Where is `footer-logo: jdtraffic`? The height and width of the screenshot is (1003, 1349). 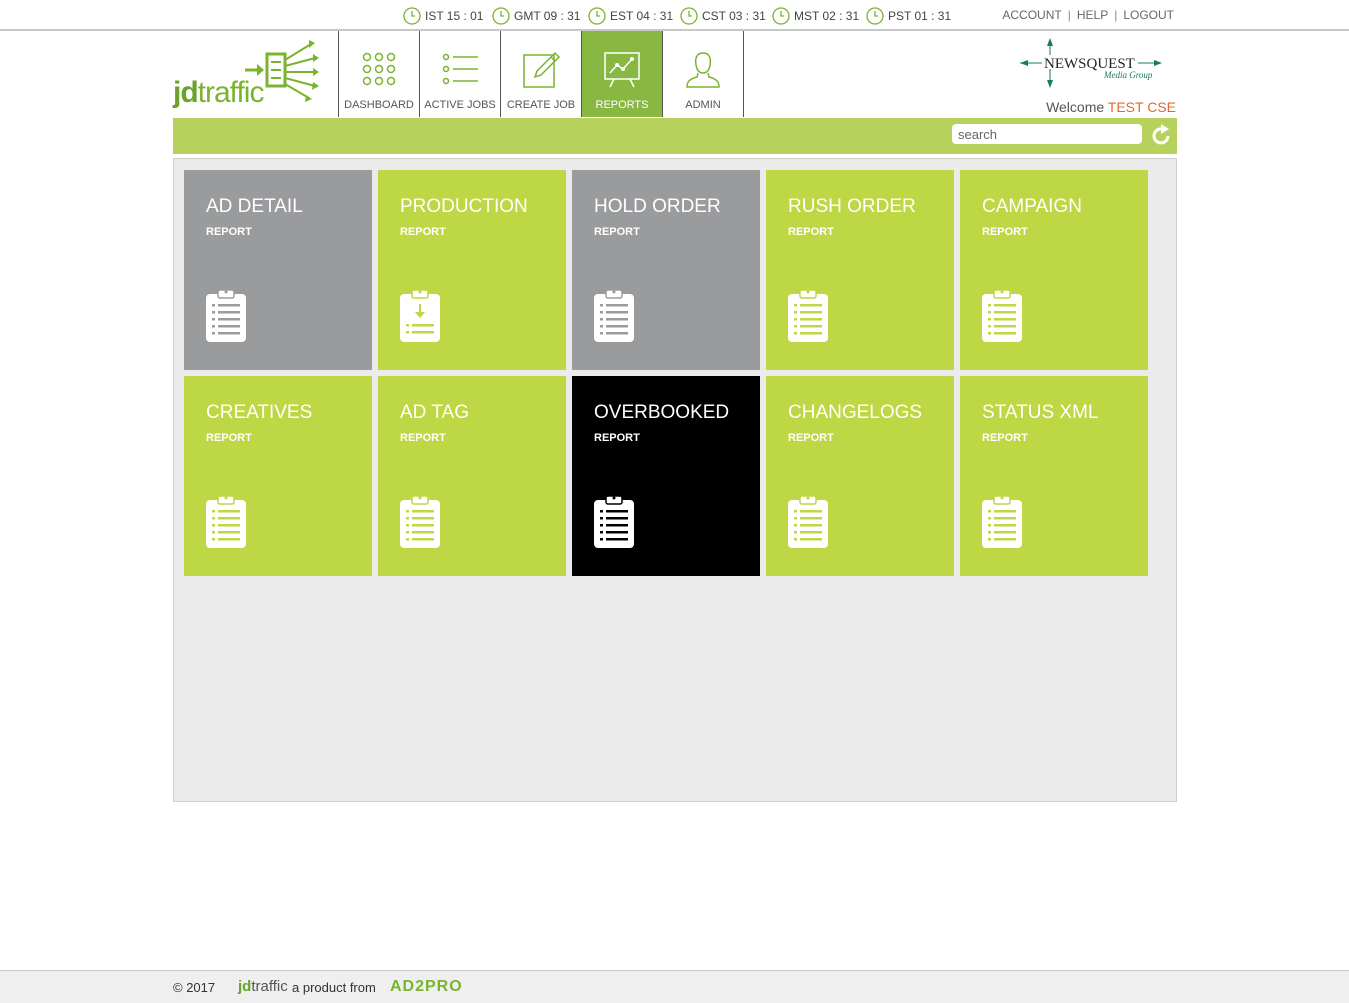 footer-logo: jdtraffic is located at coordinates (263, 986).